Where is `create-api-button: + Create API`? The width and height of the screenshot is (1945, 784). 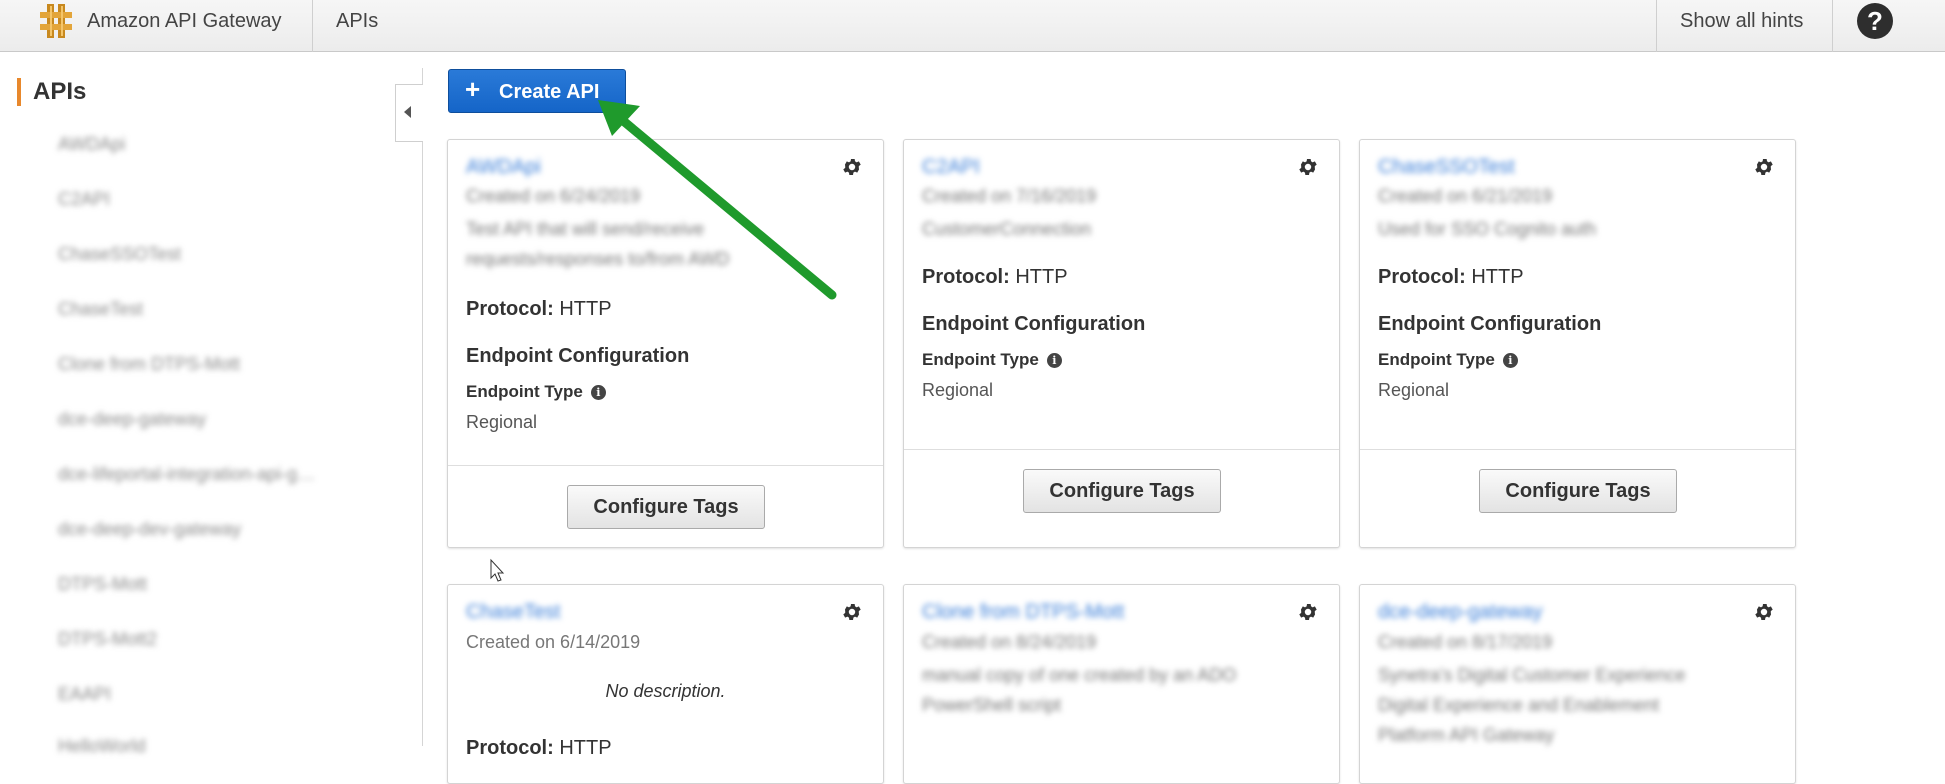
create-api-button: + Create API is located at coordinates (537, 91).